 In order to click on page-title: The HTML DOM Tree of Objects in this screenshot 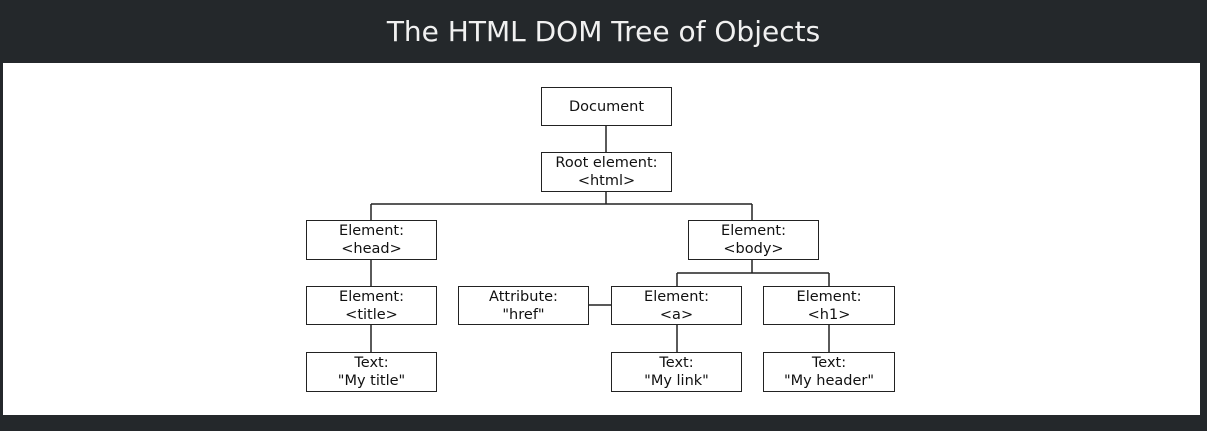, I will do `click(603, 31)`.